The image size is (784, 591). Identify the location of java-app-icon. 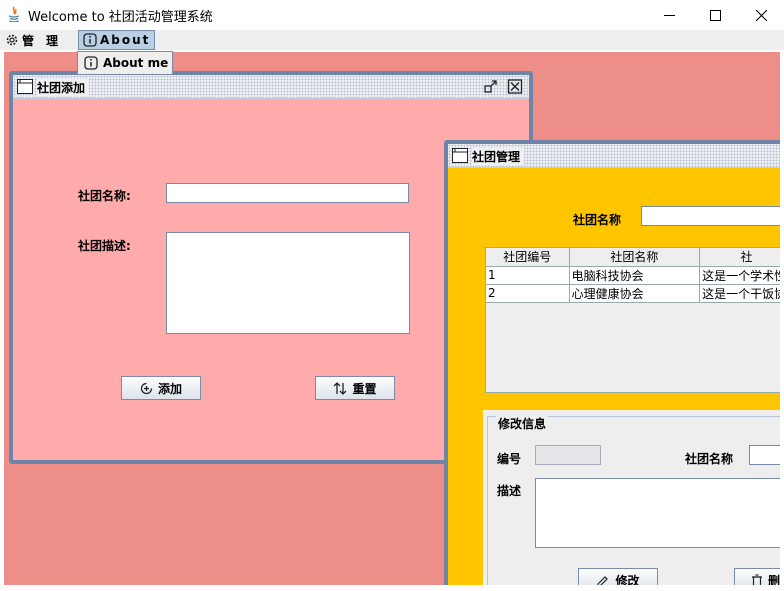
(14, 14).